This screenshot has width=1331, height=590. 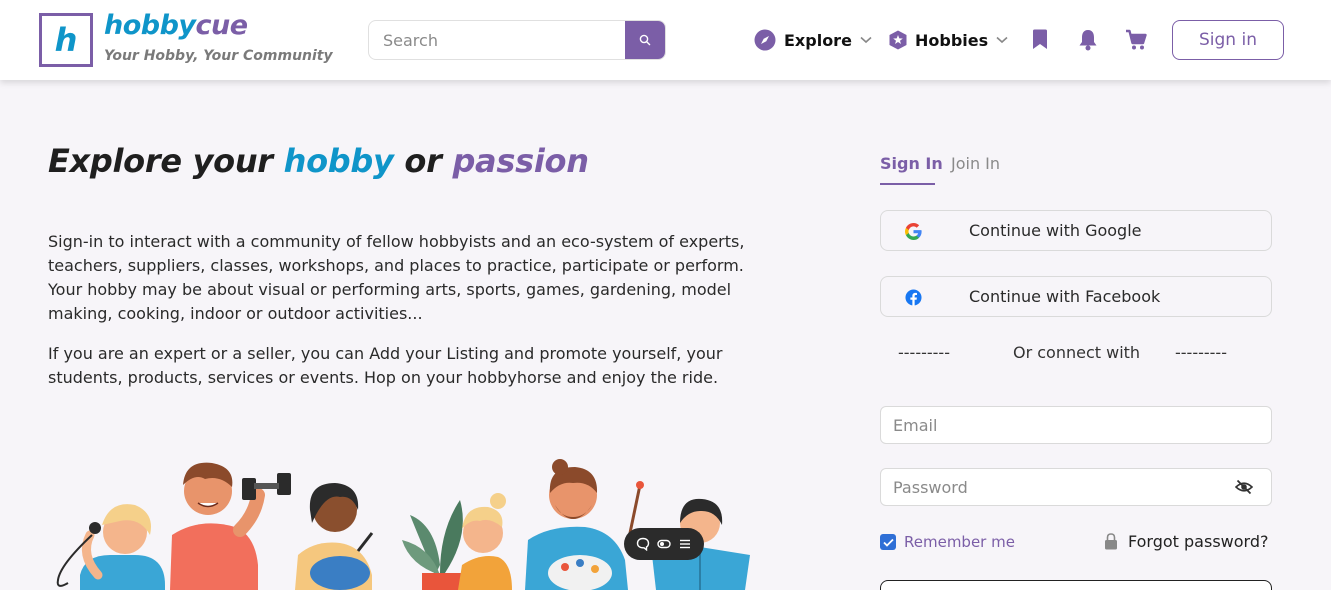 I want to click on logo-wordmark: hobbycue, so click(x=176, y=25).